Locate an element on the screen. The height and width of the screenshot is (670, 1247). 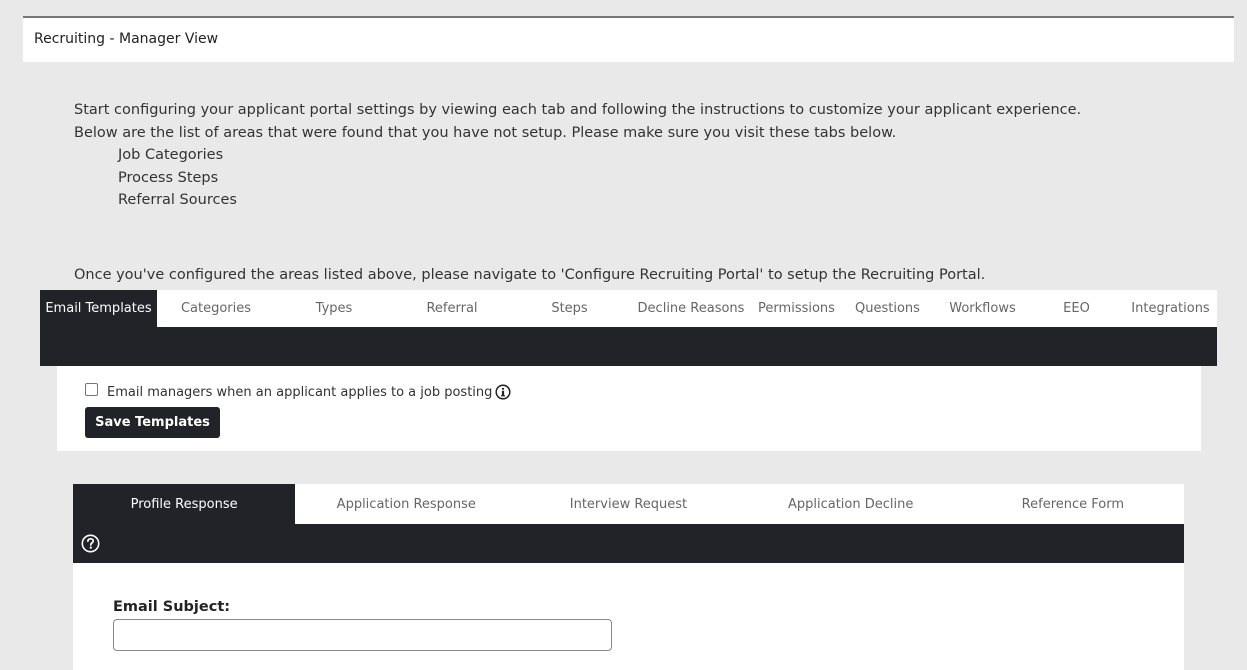
tab-reference-form: Reference Form is located at coordinates (1073, 504).